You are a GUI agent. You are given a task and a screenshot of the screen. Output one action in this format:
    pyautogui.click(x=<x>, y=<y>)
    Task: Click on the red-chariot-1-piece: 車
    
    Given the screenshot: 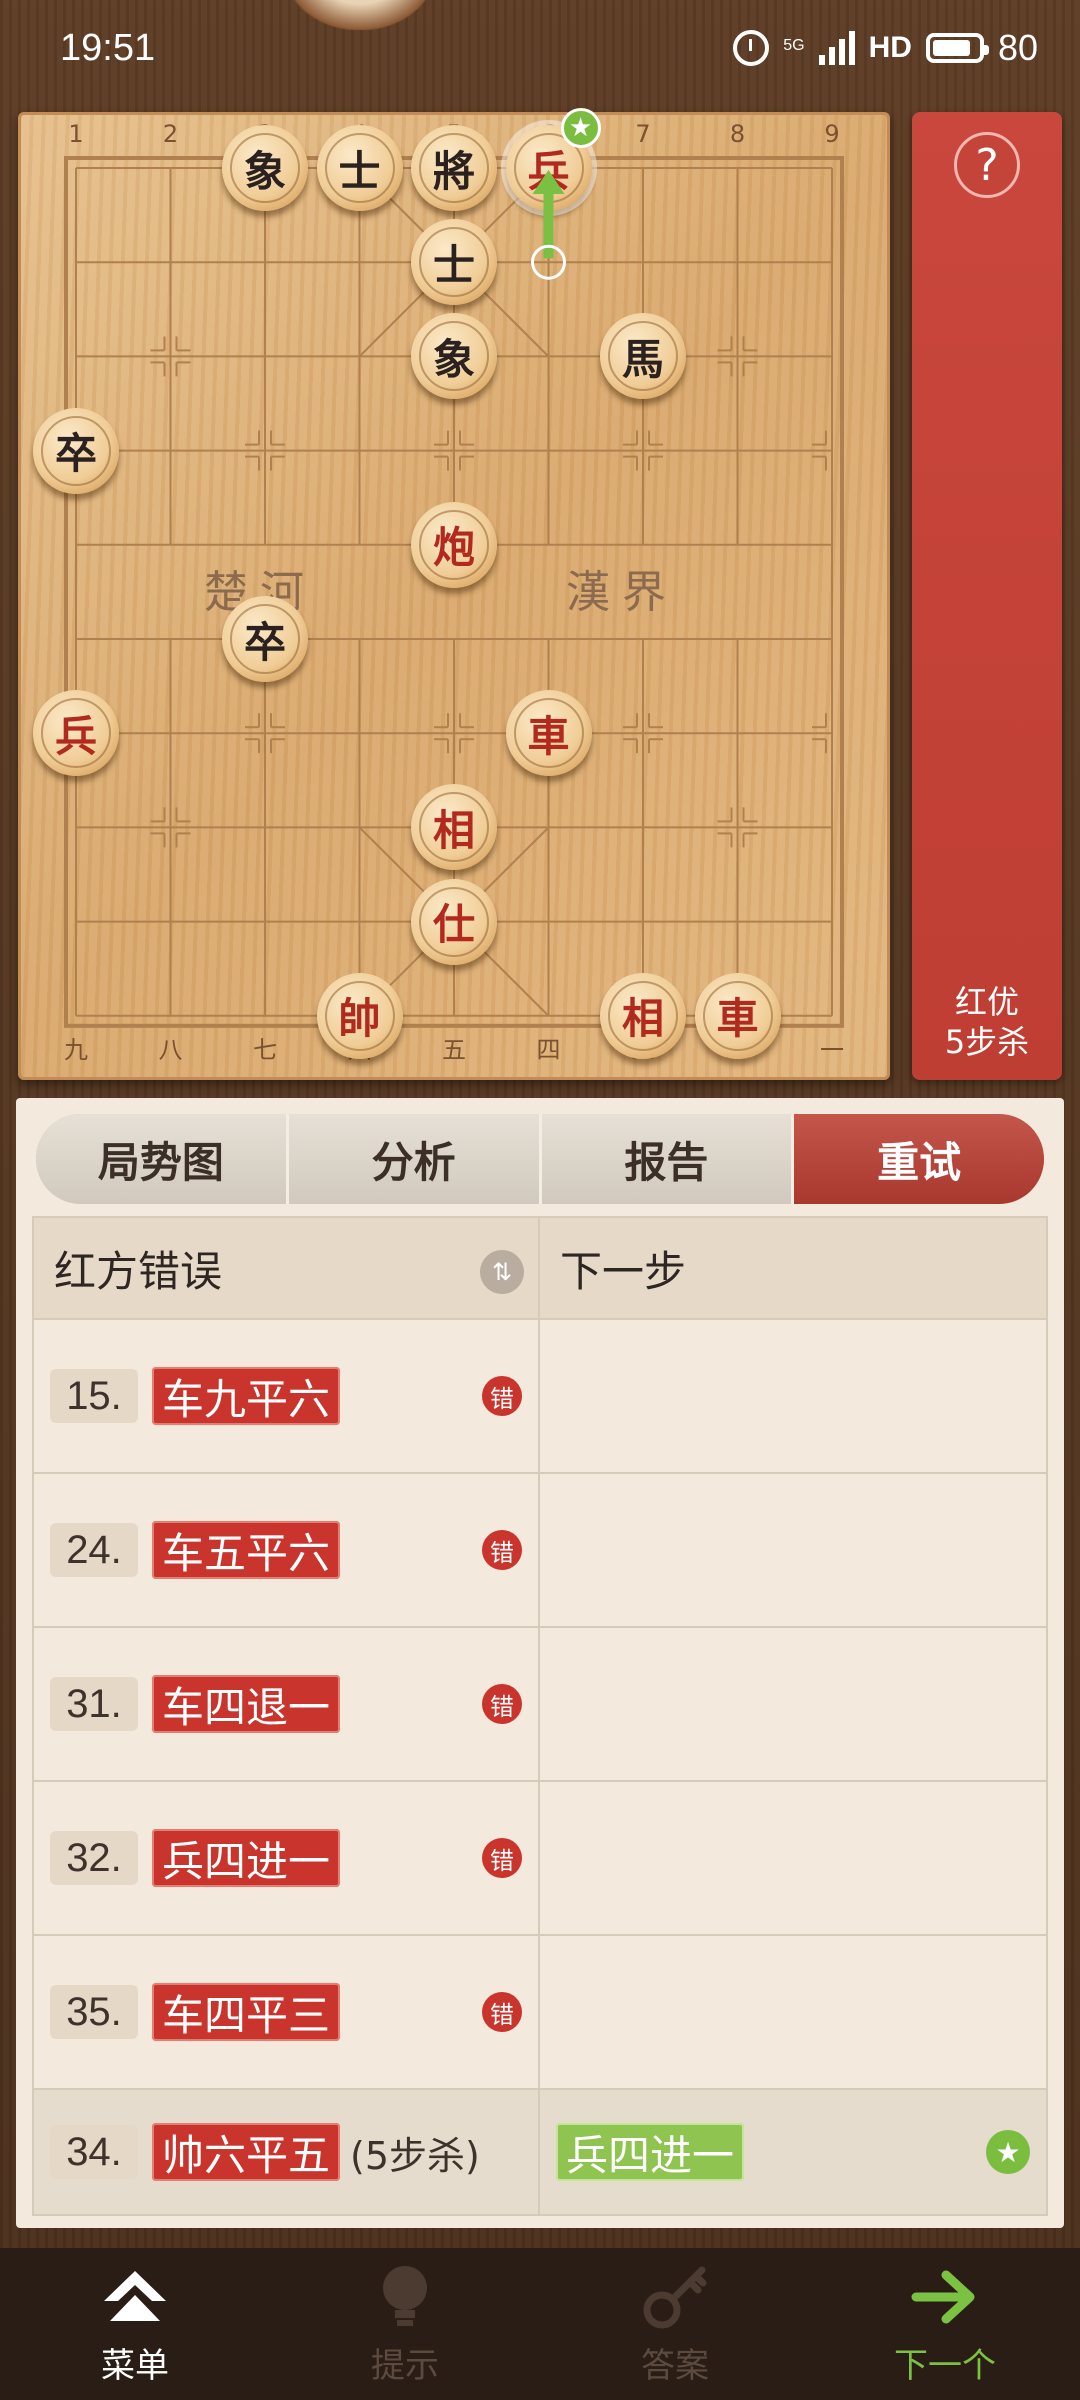 What is the action you would take?
    pyautogui.click(x=548, y=733)
    